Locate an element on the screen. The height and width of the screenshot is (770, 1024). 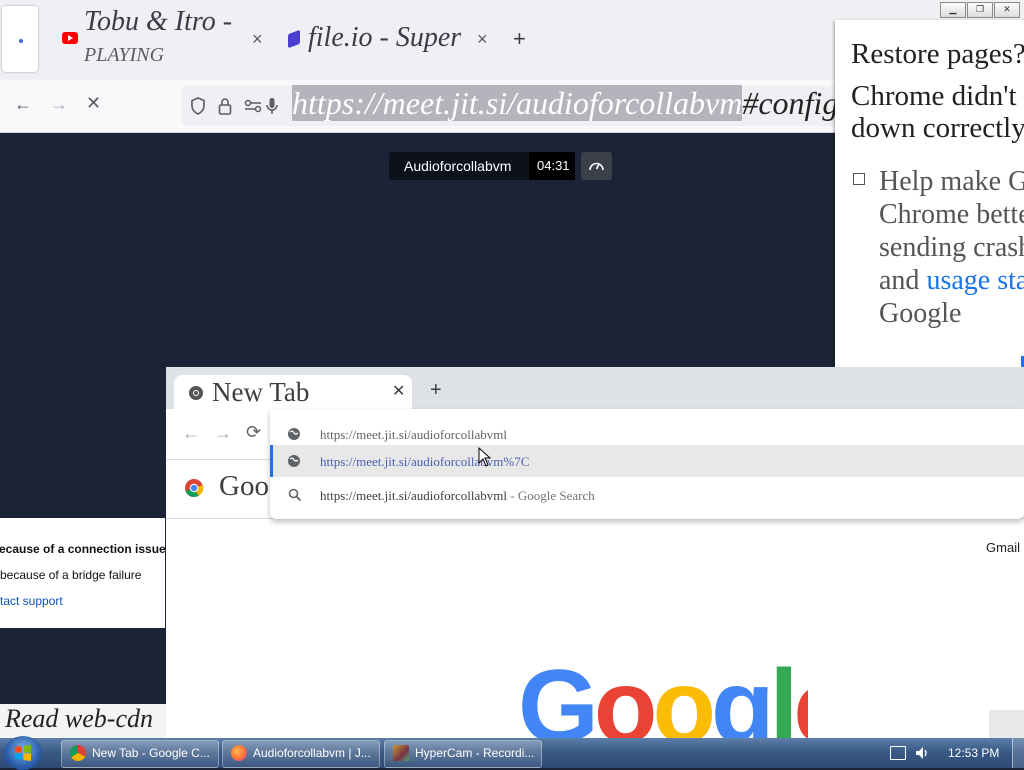
suggestion-query: https://meet.jit.si/audioforcollabvml is located at coordinates (414, 495).